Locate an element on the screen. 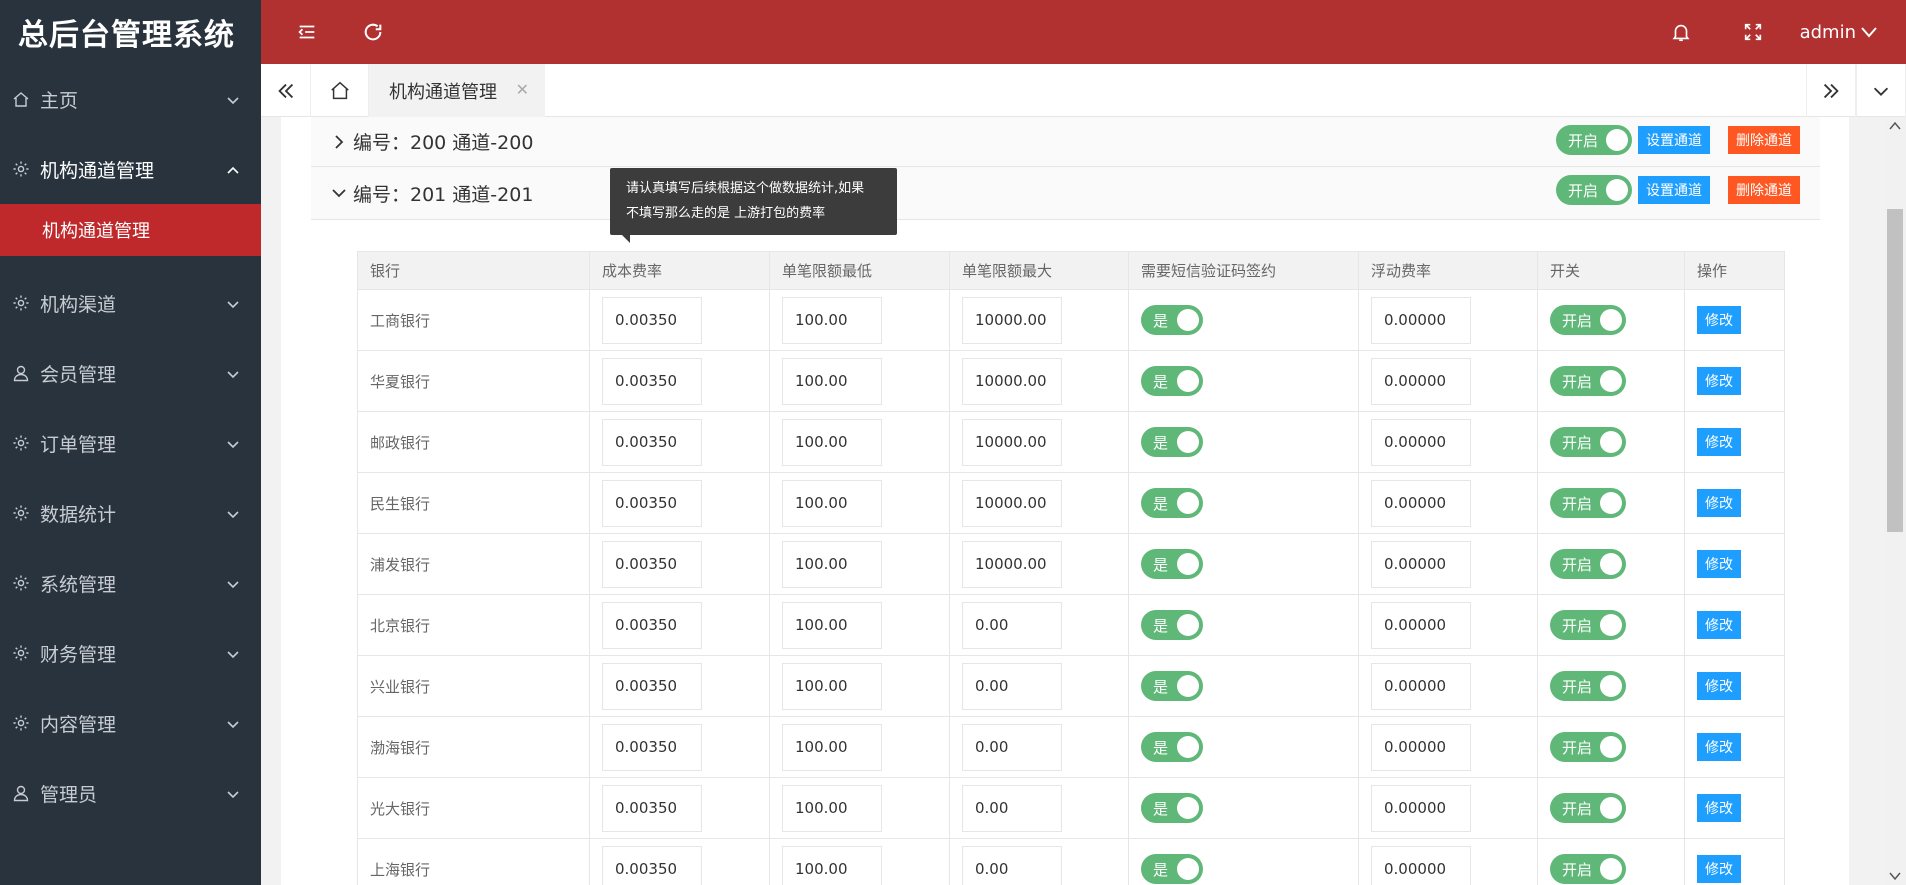  scrollbar-thumb is located at coordinates (1895, 370).